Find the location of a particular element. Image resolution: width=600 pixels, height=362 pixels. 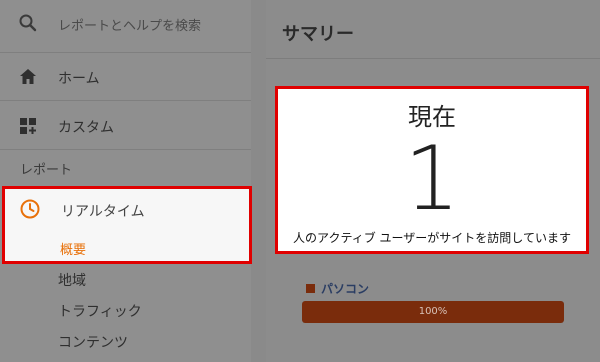

sidebar-subitem-location: 地域 is located at coordinates (72, 280).